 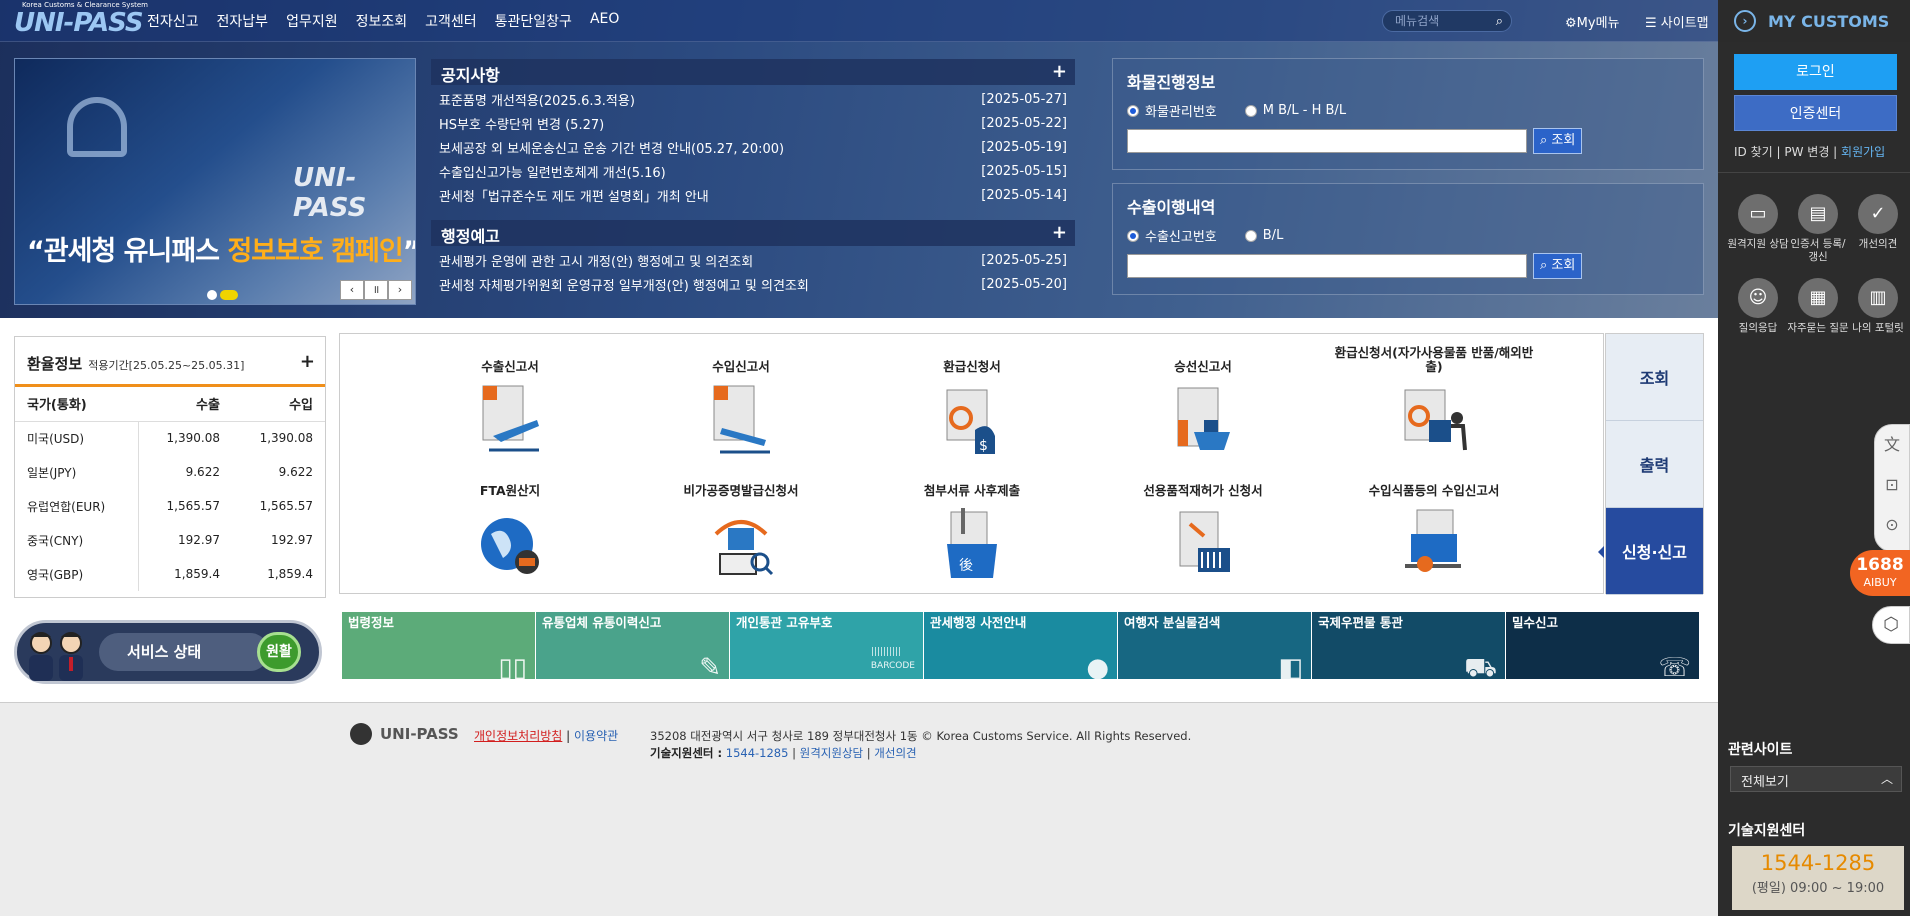 What do you see at coordinates (978, 622) in the screenshot?
I see `quick-label: 관세행정 사전안내` at bounding box center [978, 622].